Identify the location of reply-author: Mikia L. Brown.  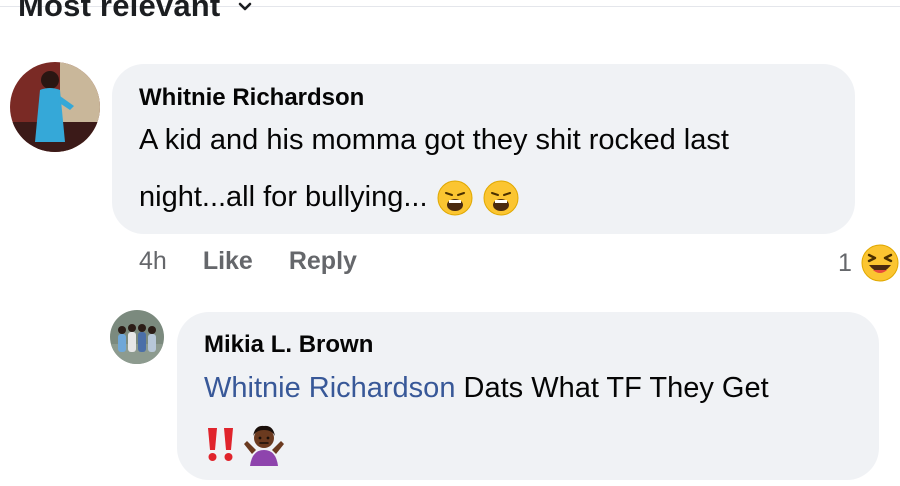
(288, 345).